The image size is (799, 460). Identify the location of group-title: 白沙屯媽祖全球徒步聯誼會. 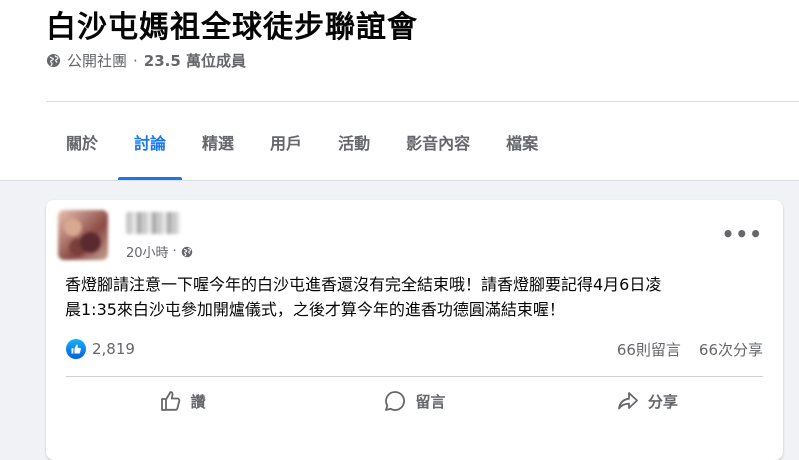
(232, 24).